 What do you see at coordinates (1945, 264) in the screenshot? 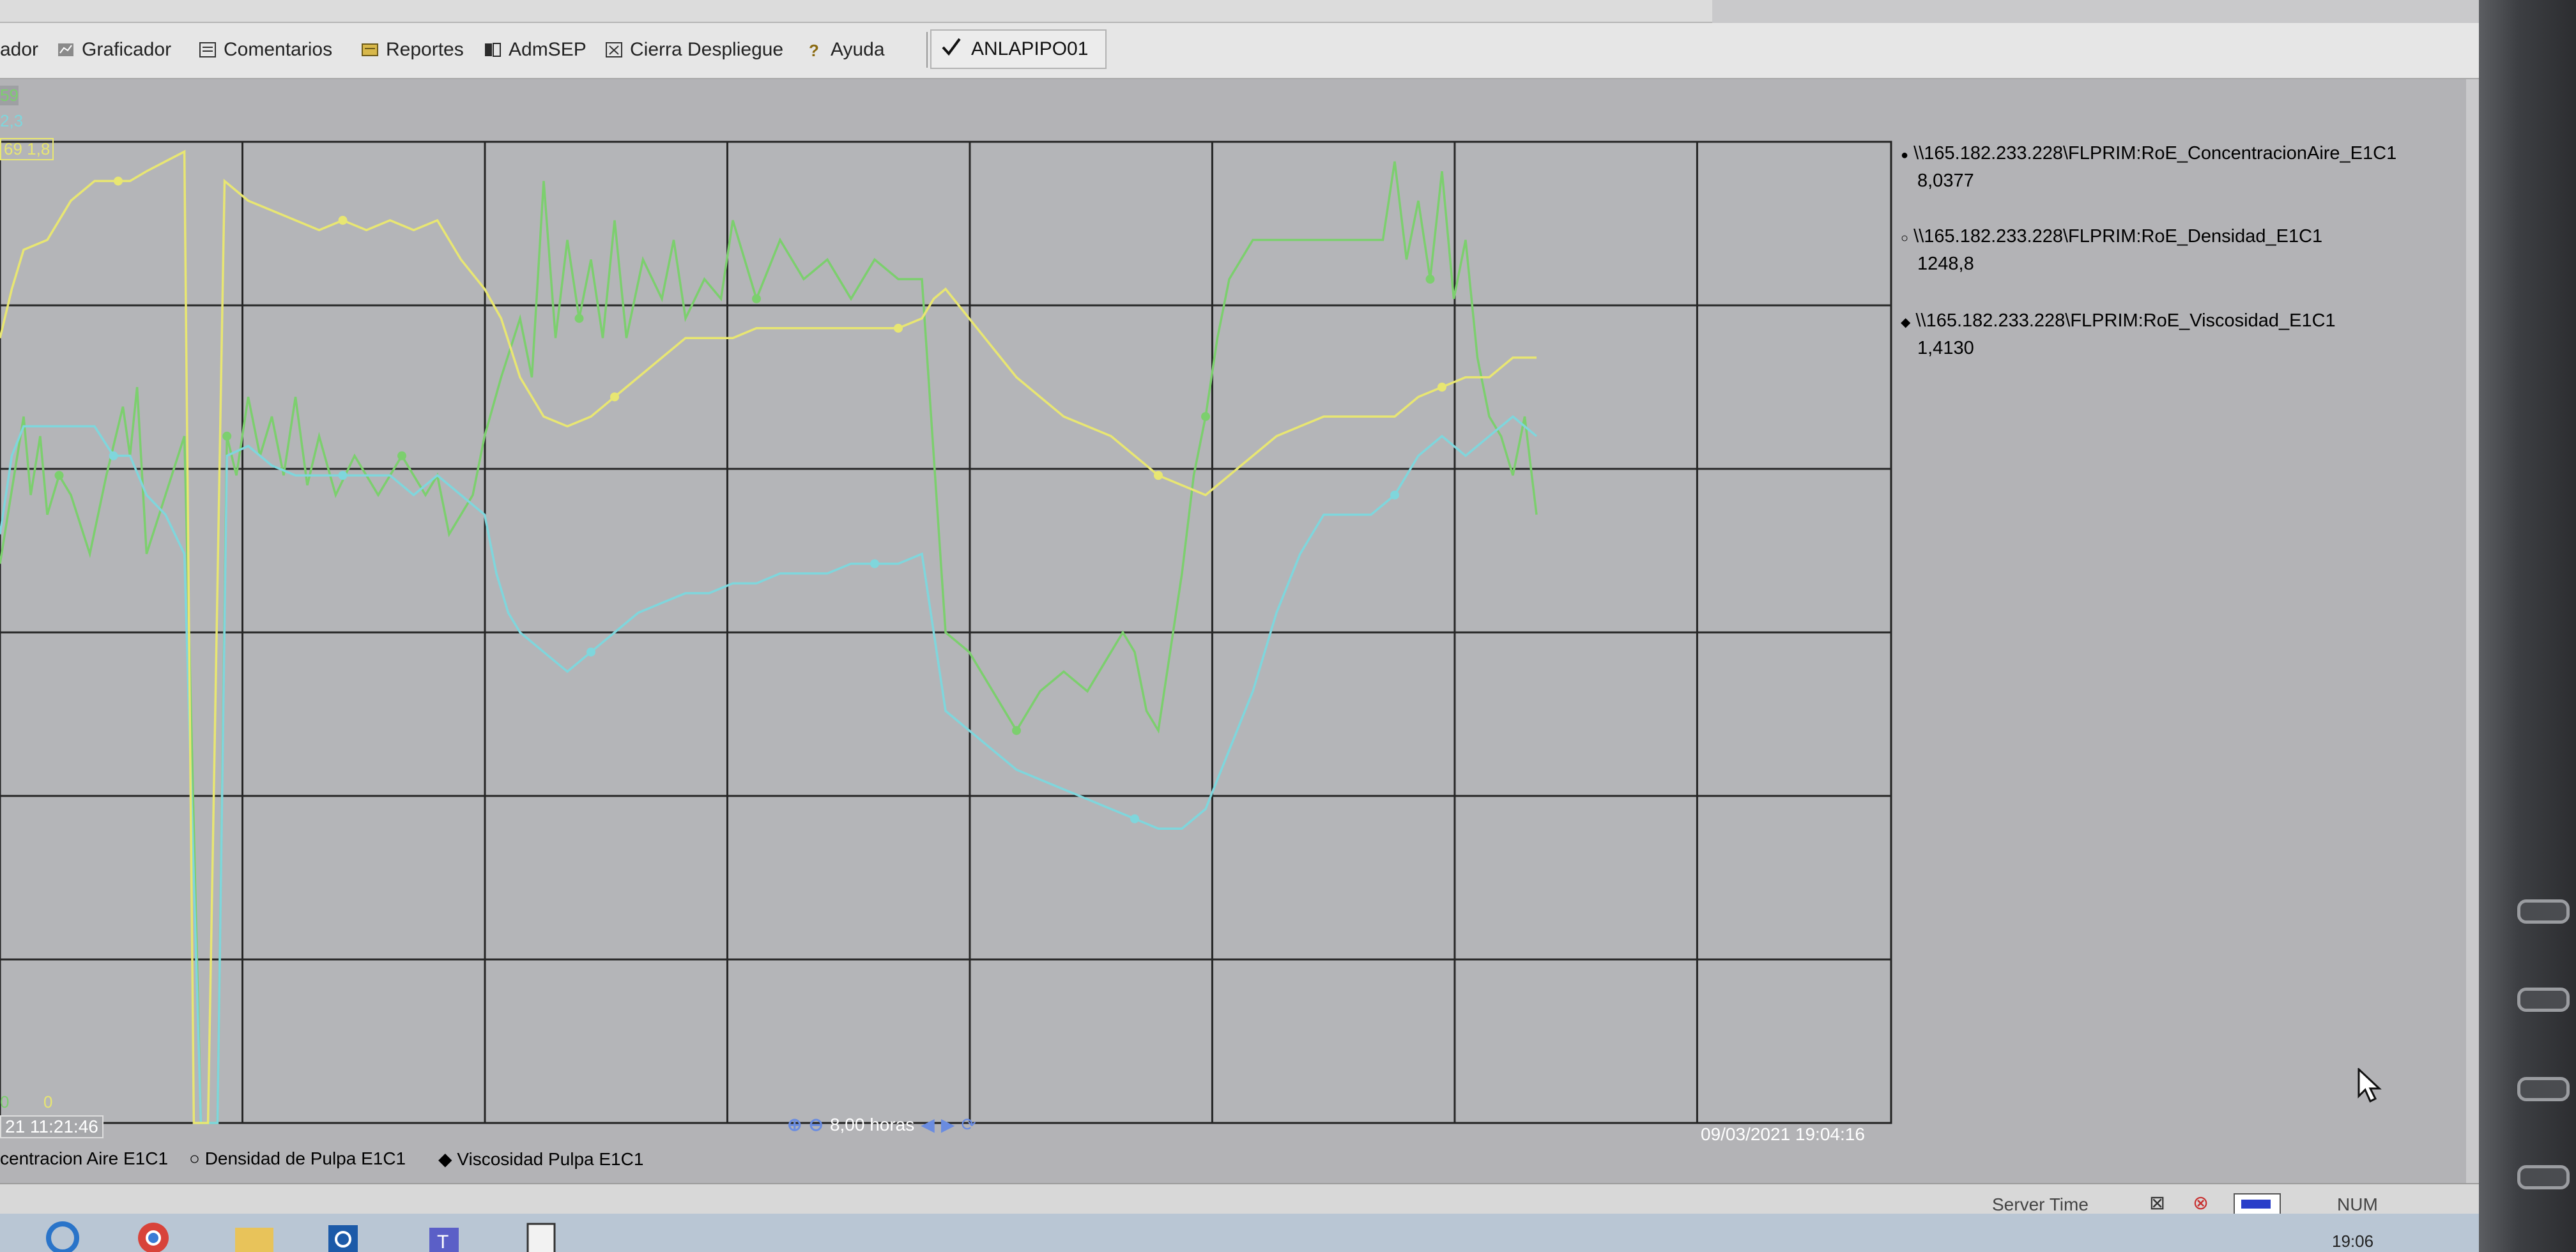
I see `legend-value: 1248,8` at bounding box center [1945, 264].